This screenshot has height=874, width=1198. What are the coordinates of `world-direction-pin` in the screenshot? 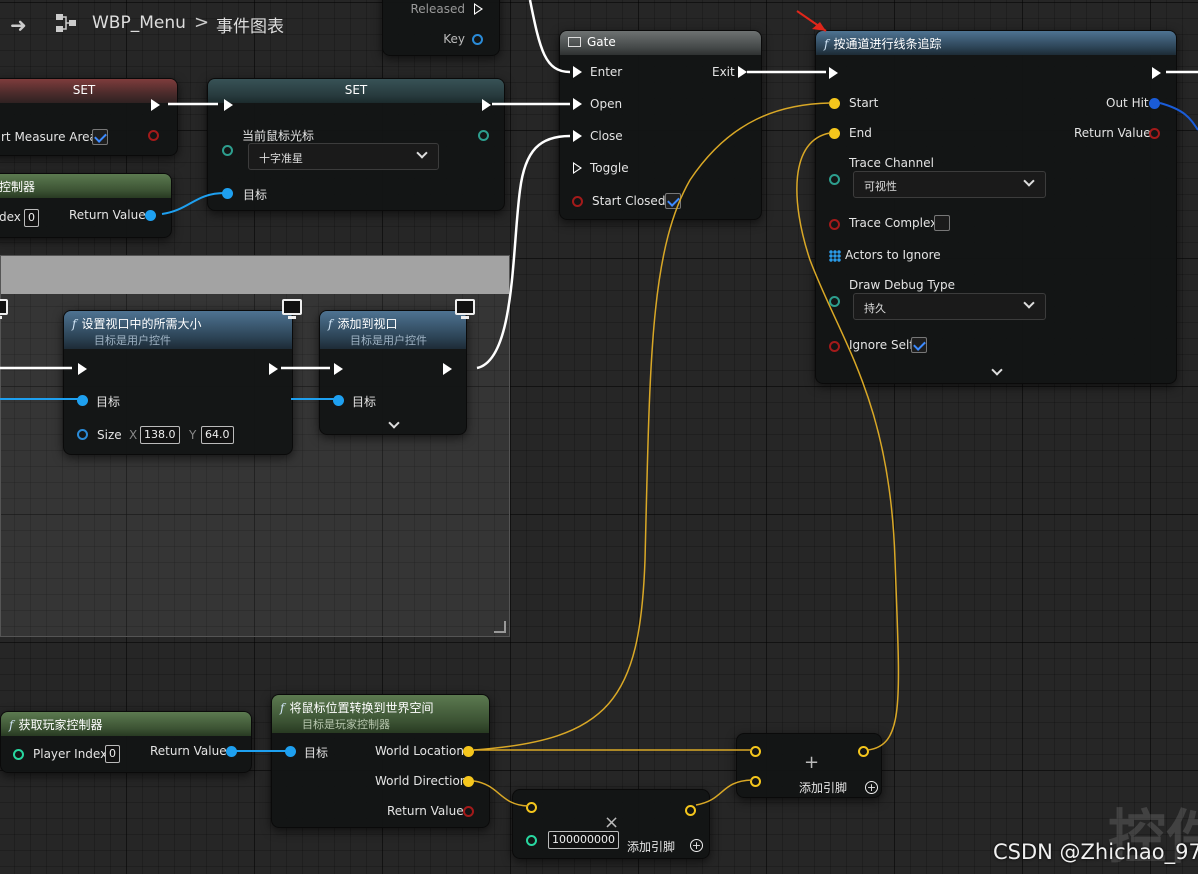 It's located at (468, 781).